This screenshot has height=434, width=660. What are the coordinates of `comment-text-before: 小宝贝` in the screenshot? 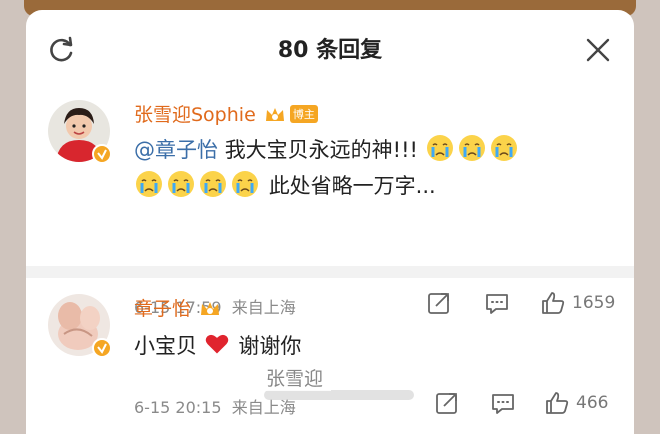 It's located at (165, 346).